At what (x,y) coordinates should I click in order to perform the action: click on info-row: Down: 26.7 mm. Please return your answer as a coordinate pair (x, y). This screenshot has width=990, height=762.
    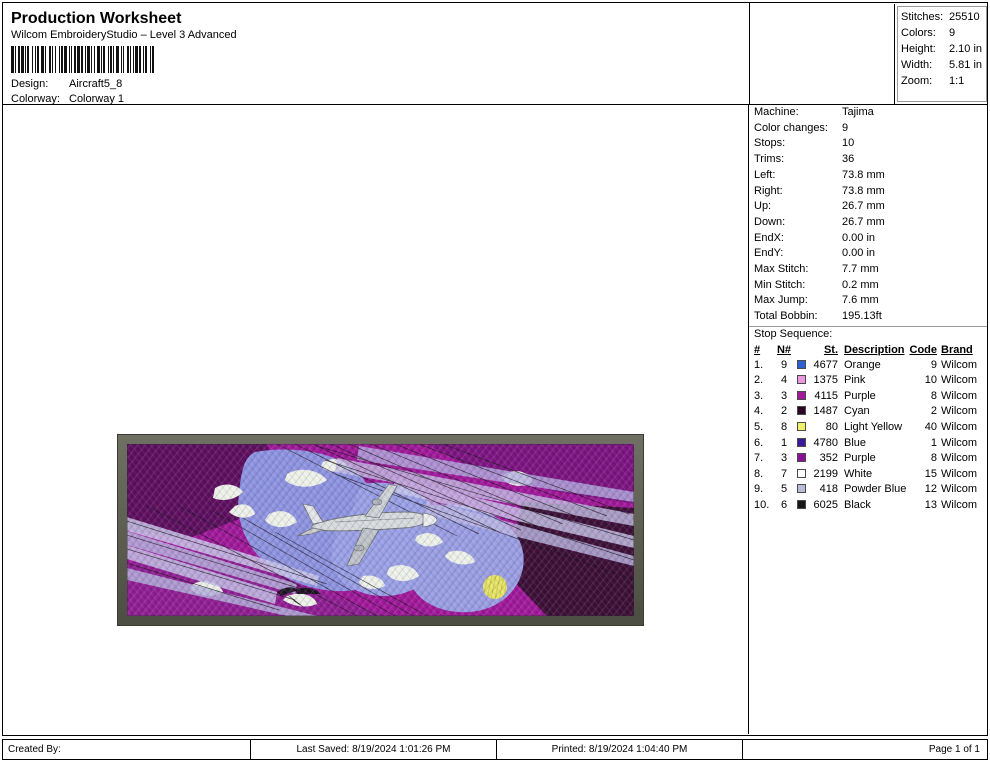
    Looking at the image, I should click on (868, 223).